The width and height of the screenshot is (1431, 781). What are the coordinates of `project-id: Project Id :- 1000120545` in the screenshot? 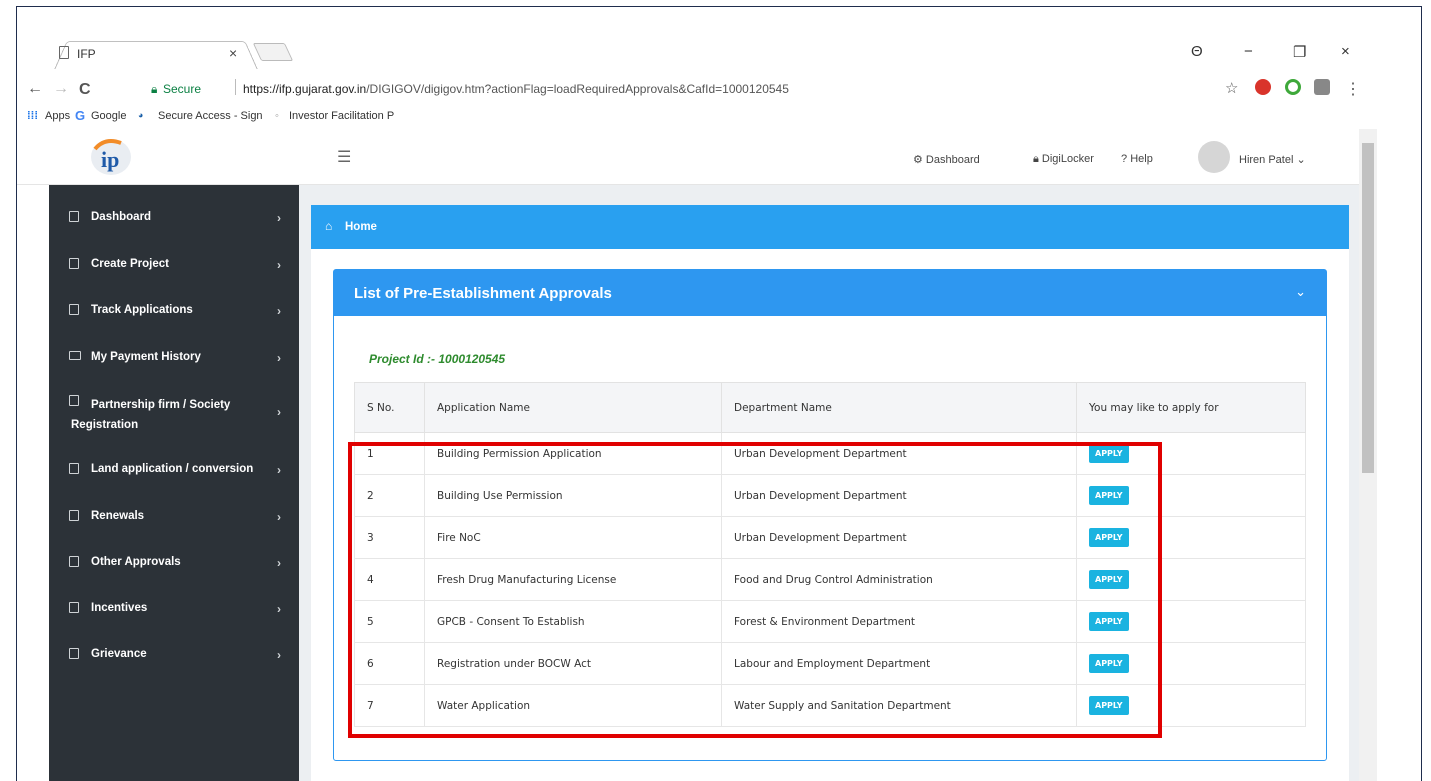 It's located at (437, 359).